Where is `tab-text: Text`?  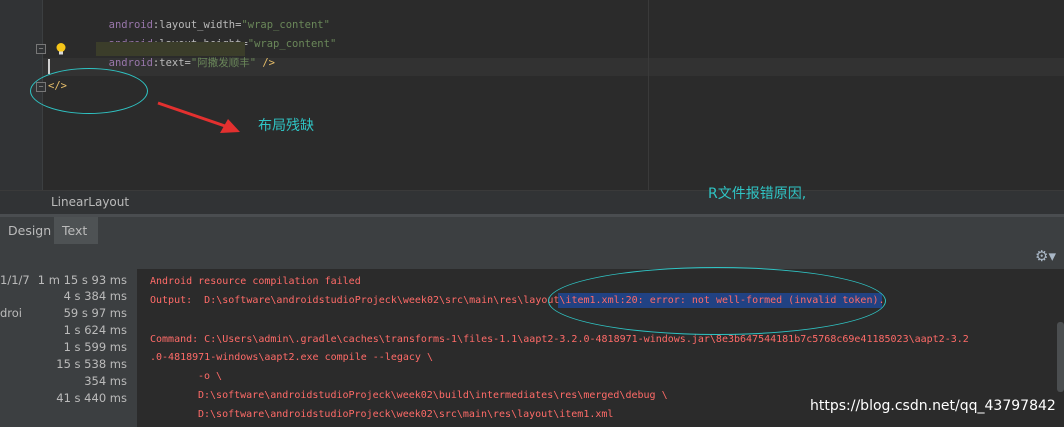 tab-text: Text is located at coordinates (76, 230).